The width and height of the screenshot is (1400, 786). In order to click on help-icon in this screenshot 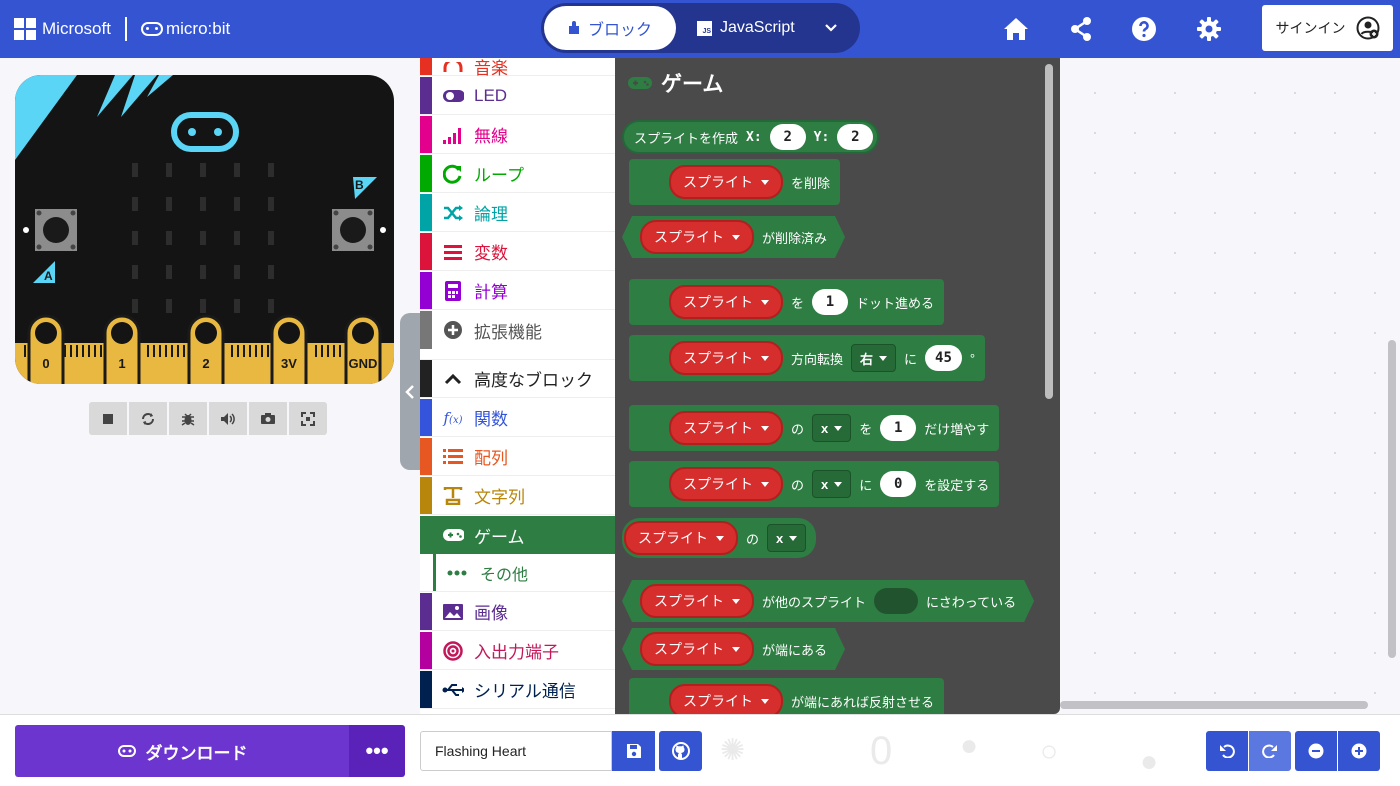, I will do `click(1144, 29)`.